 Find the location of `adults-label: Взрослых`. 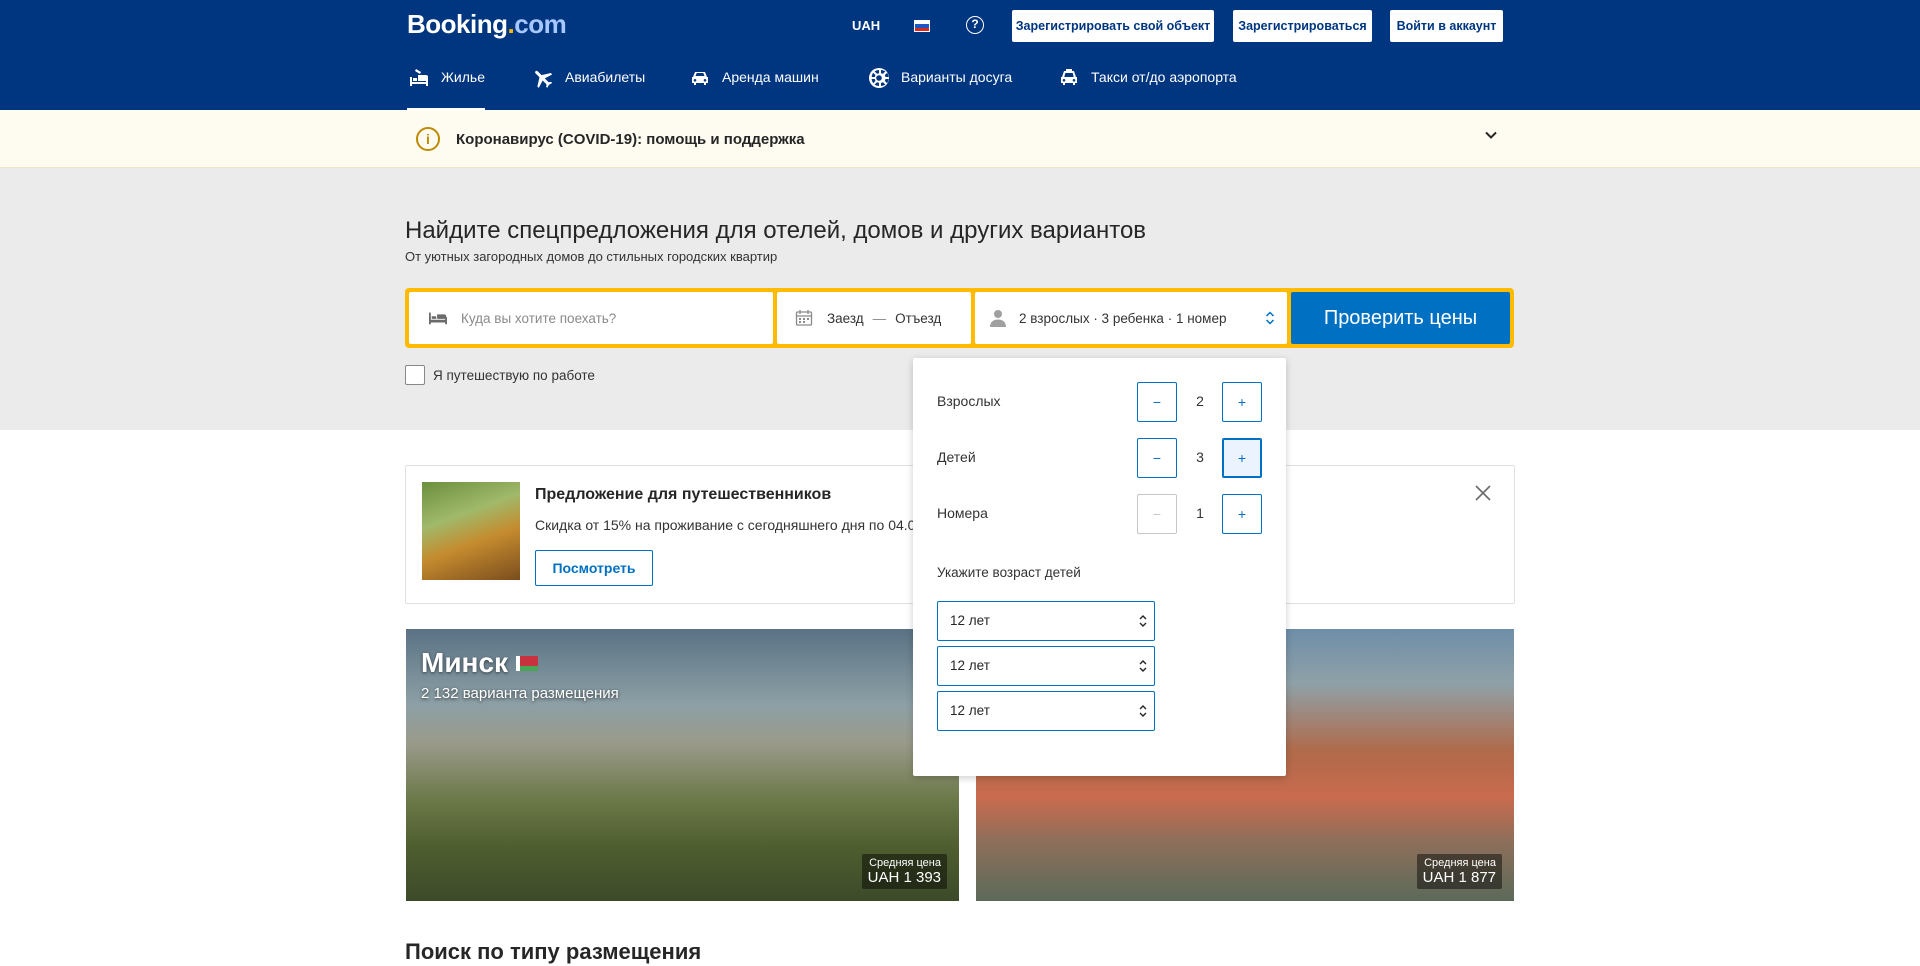

adults-label: Взрослых is located at coordinates (969, 401).